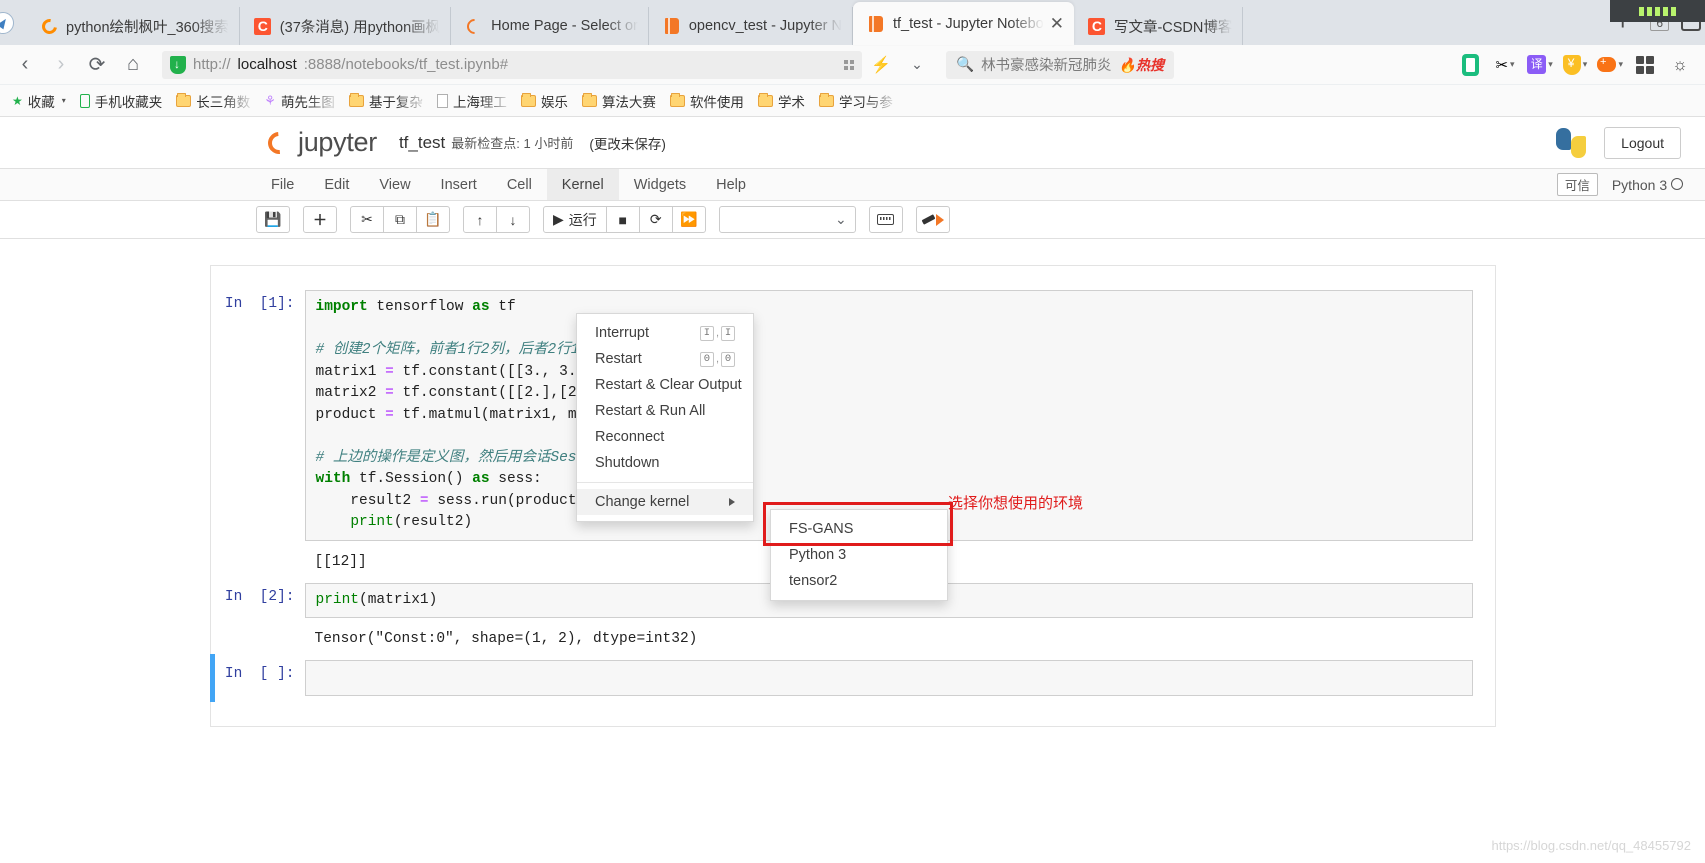 This screenshot has height=863, width=1705. I want to click on arrow-up-icon: ↑, so click(480, 219).